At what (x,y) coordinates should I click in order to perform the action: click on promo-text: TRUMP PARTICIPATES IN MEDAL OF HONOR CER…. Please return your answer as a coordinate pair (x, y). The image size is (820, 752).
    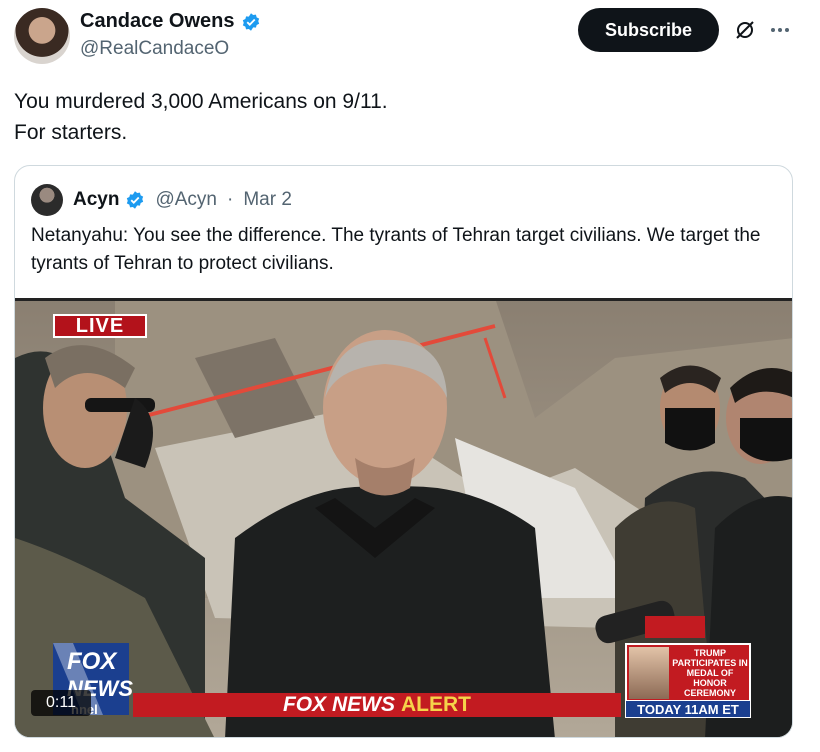
    Looking at the image, I should click on (710, 673).